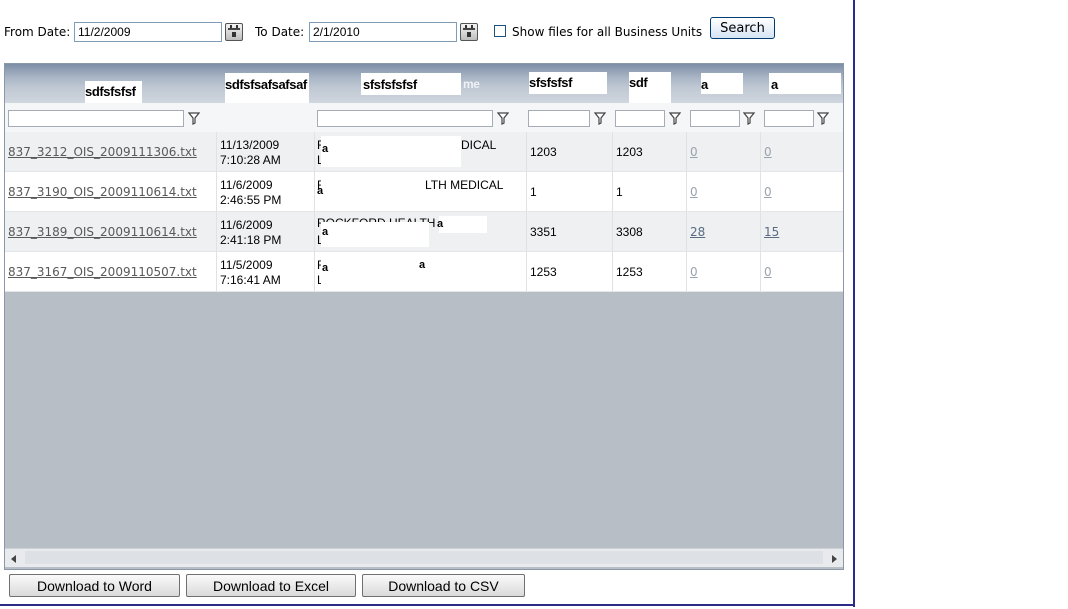 Image resolution: width=1068 pixels, height=609 pixels. What do you see at coordinates (102, 152) in the screenshot?
I see `file-name-link: 837_3212_OIS_2009111306.txt` at bounding box center [102, 152].